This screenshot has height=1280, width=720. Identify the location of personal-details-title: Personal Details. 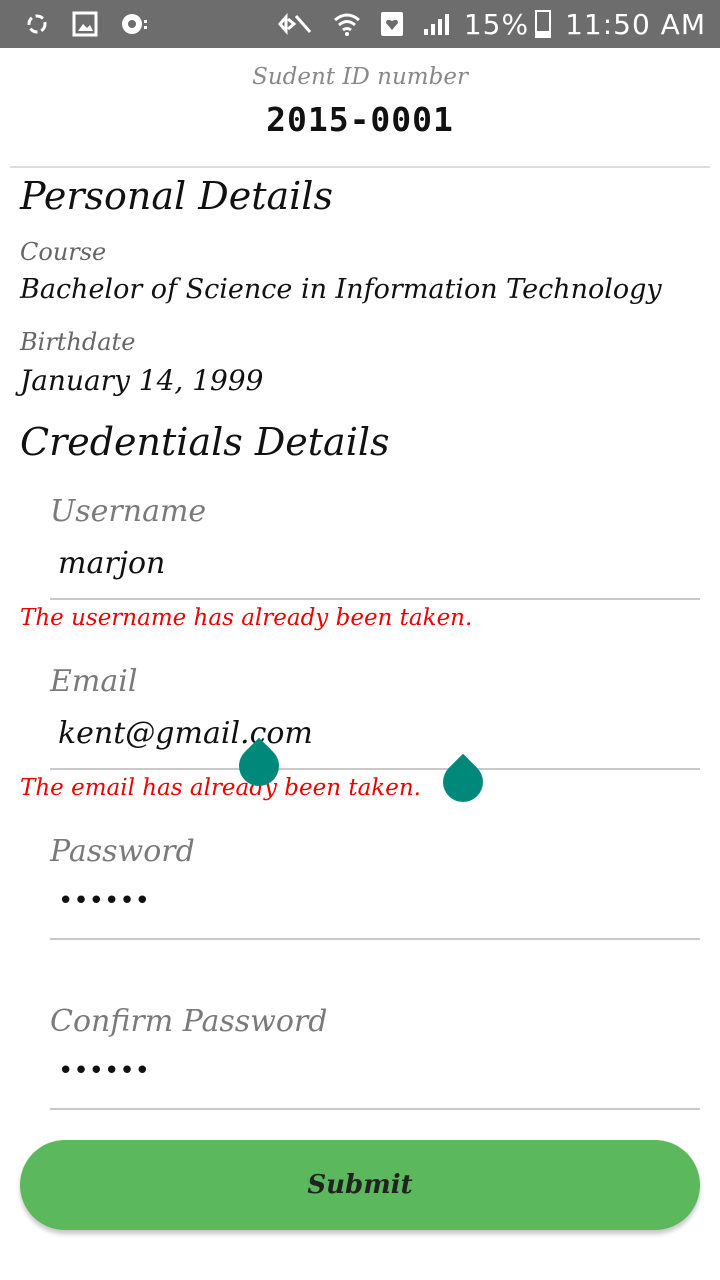
(176, 196).